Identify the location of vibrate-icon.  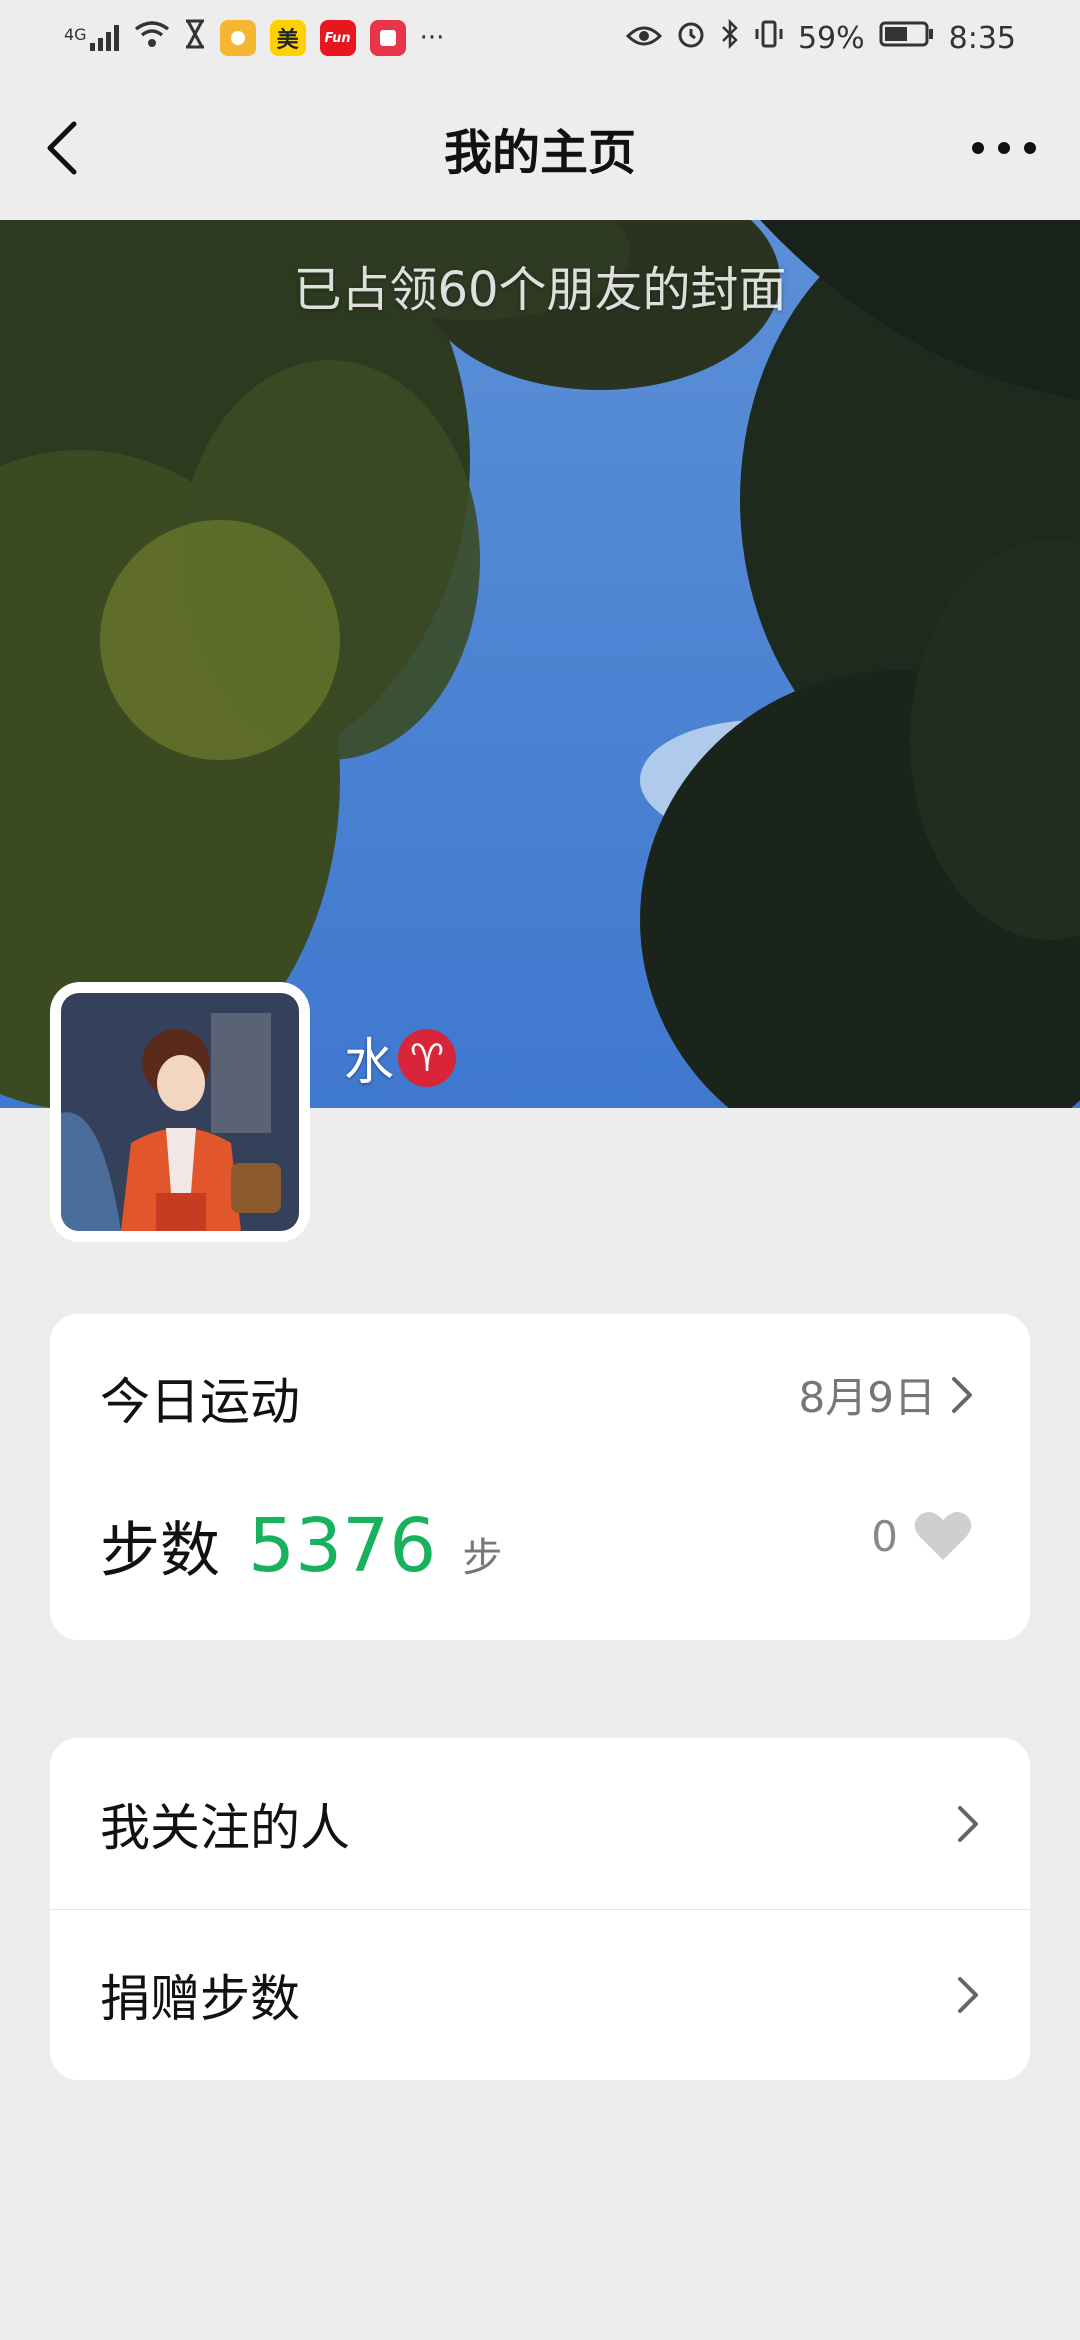
(769, 38).